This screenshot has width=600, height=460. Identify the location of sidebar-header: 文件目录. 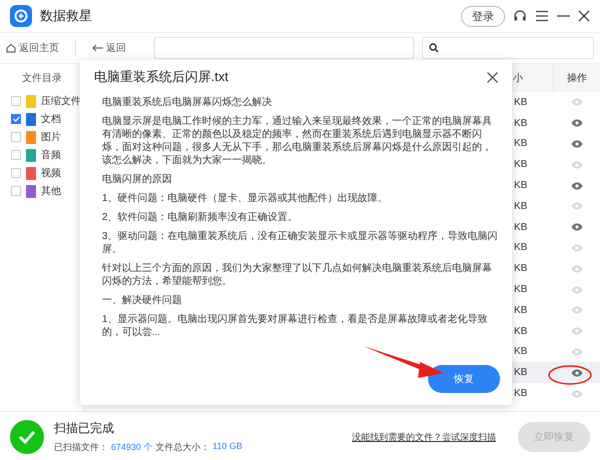
(42, 78).